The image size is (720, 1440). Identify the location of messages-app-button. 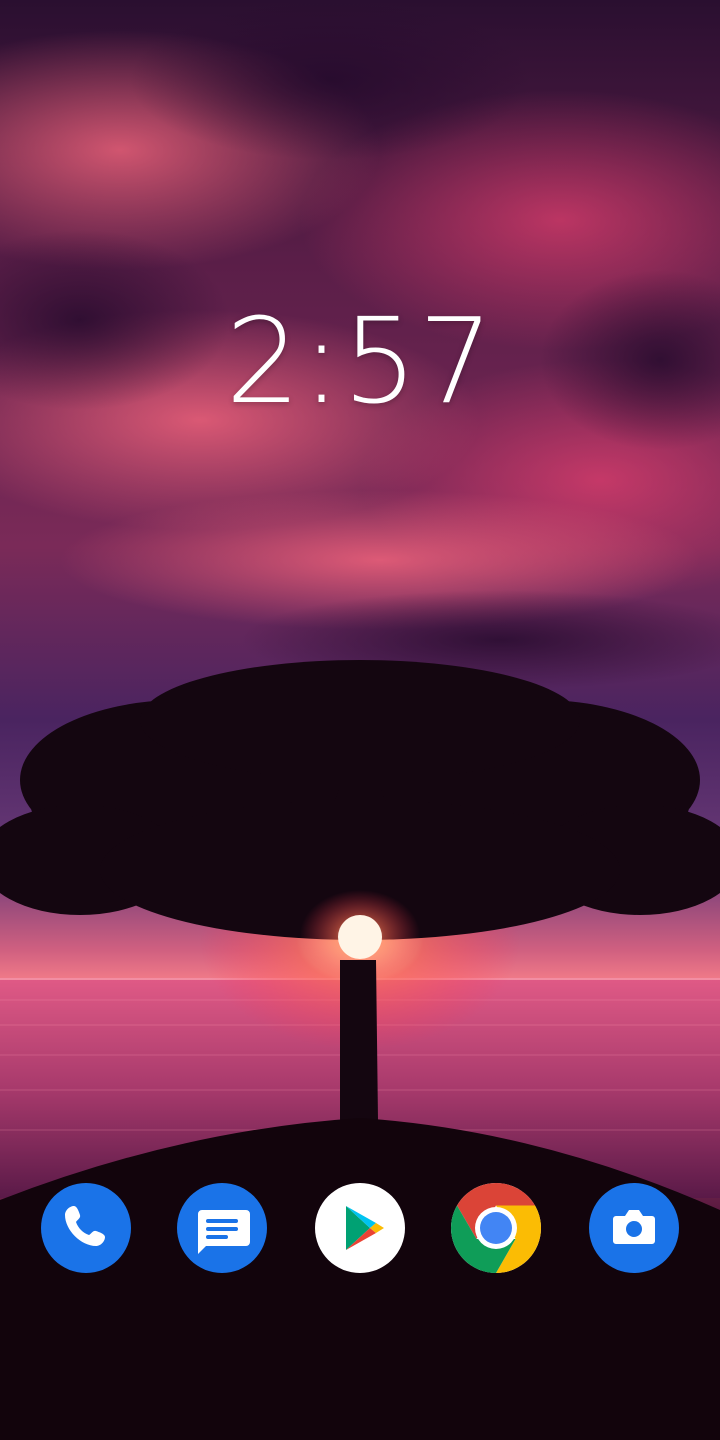
(222, 1228).